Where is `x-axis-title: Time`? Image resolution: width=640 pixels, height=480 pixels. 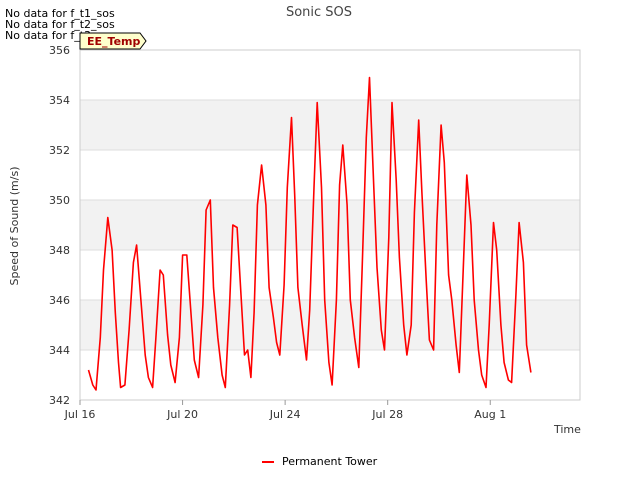
x-axis-title: Time is located at coordinates (567, 429).